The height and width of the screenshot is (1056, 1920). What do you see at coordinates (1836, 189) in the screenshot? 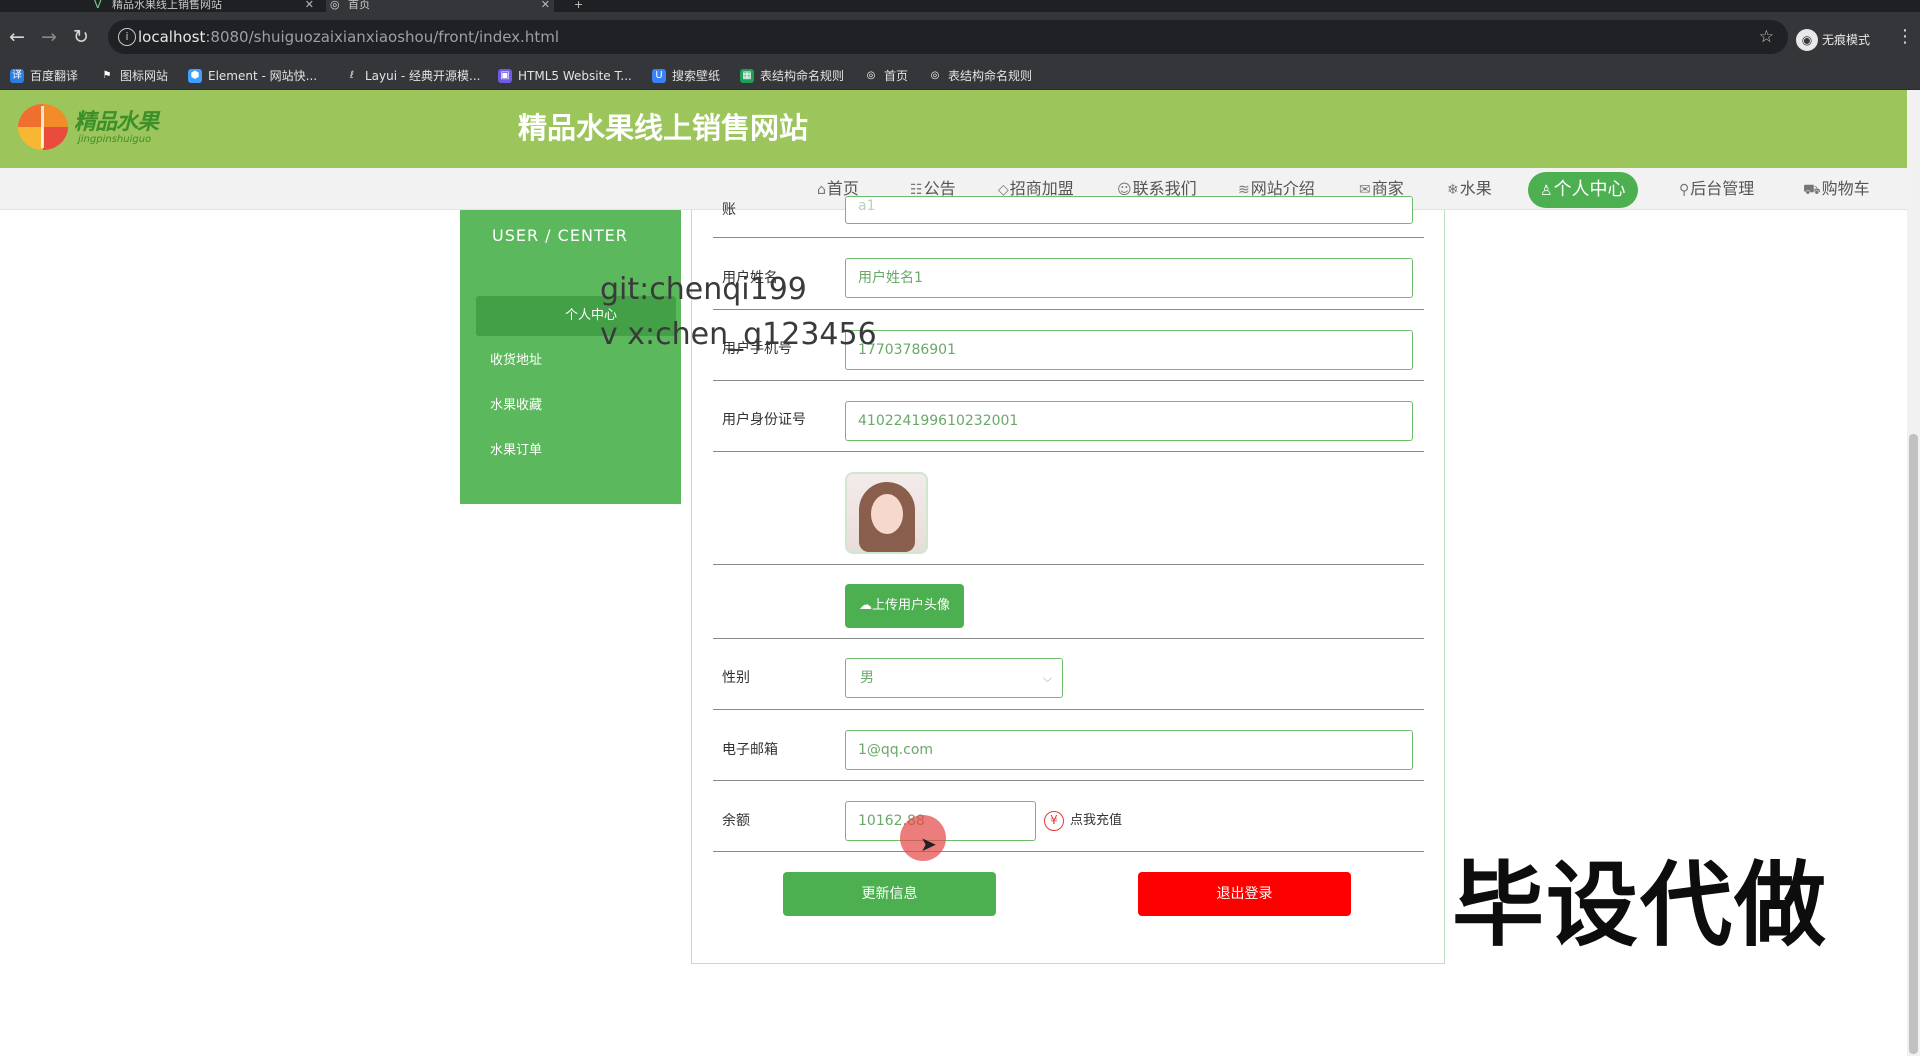
I see `nav-cart: ⛟购物车` at bounding box center [1836, 189].